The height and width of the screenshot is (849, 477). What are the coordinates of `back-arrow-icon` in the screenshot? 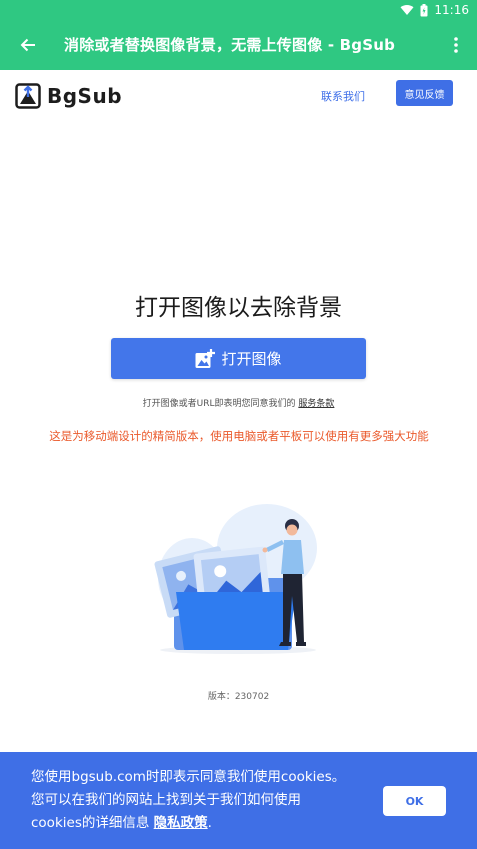 It's located at (27, 45).